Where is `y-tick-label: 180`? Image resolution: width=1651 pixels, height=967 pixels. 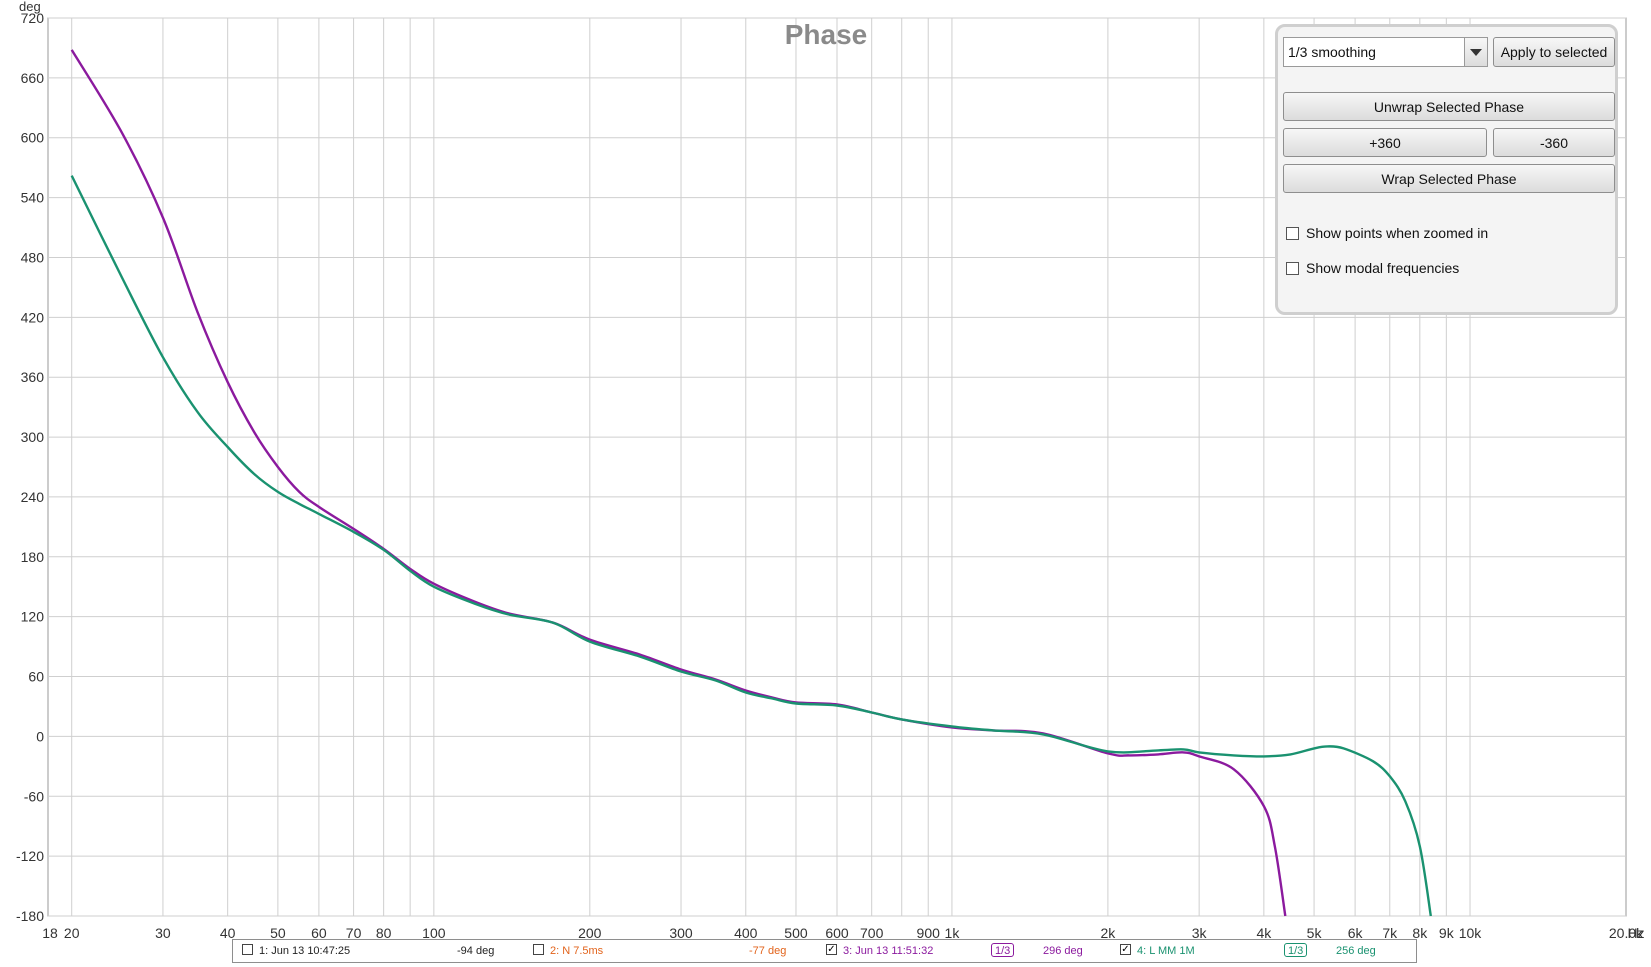
y-tick-label: 180 is located at coordinates (33, 557).